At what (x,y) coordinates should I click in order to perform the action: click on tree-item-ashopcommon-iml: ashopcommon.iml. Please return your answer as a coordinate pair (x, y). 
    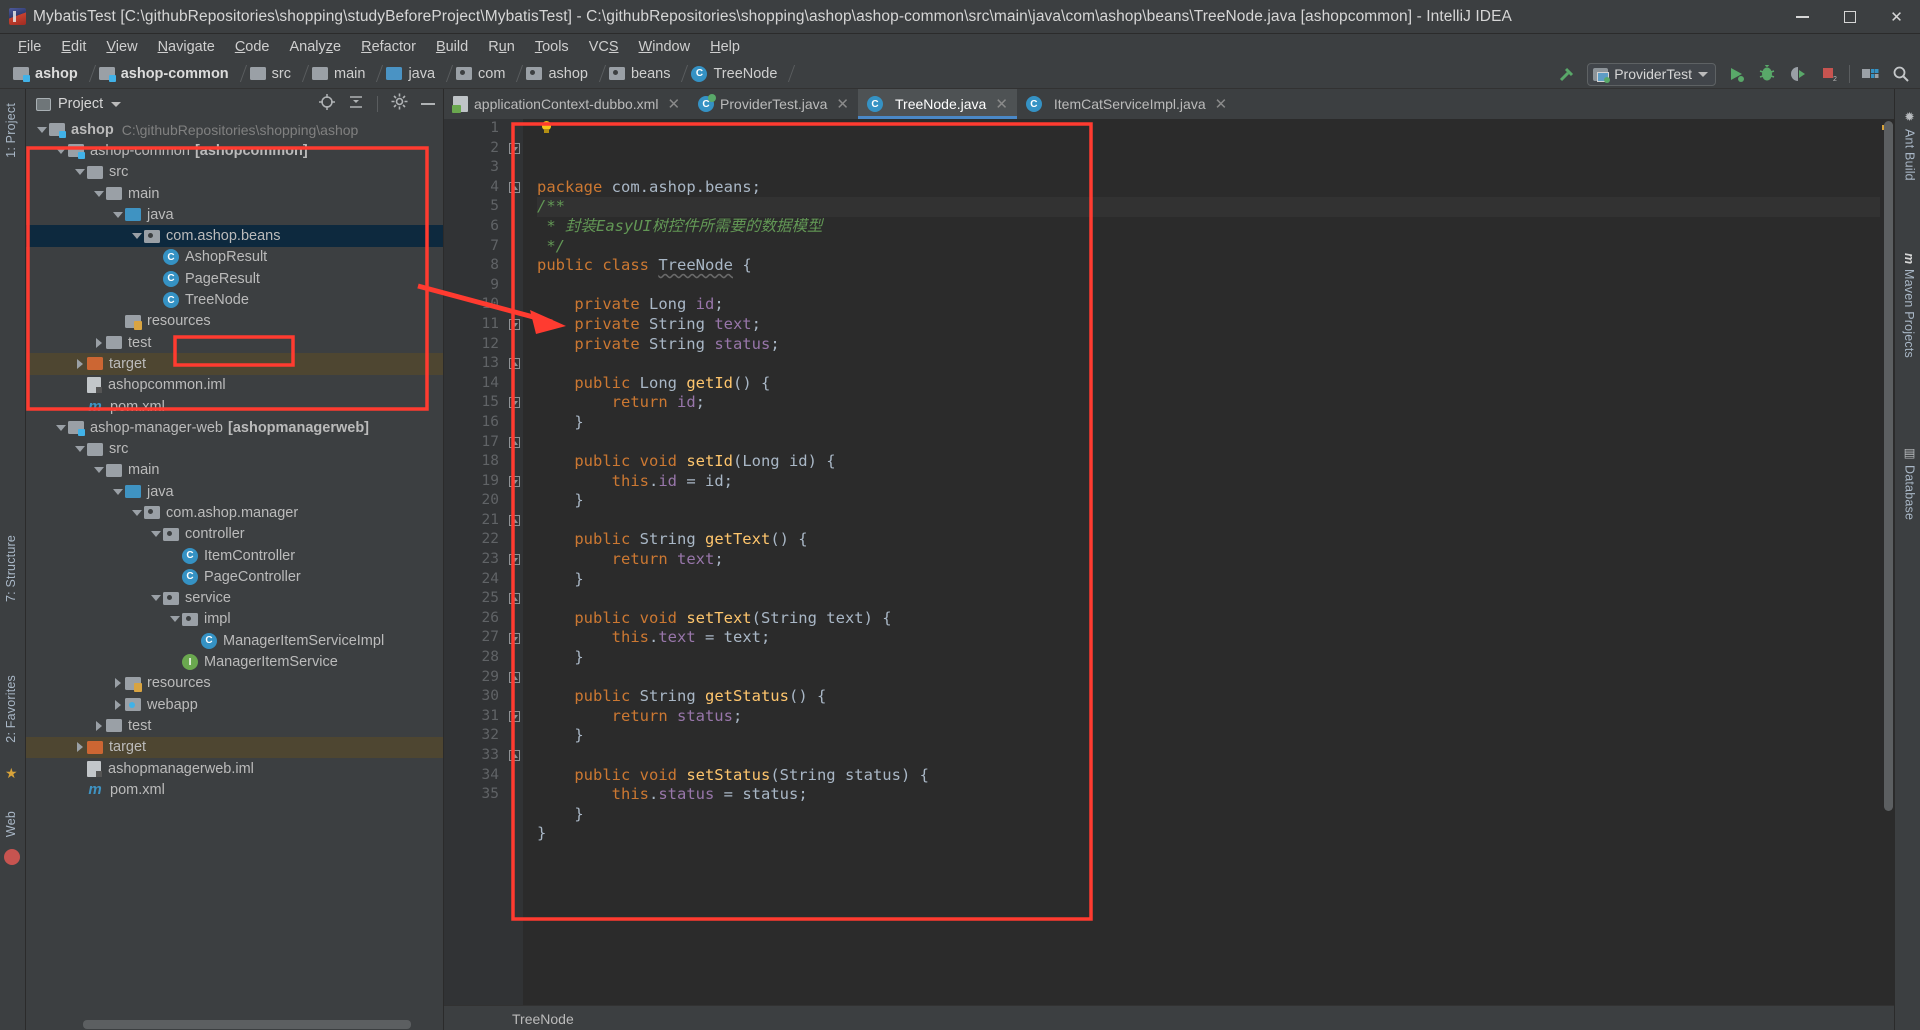
    Looking at the image, I should click on (234, 385).